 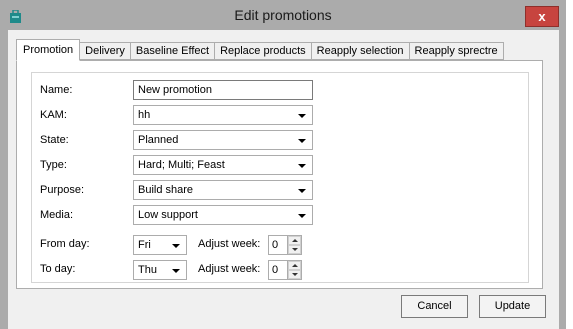 I want to click on state-value: Planned, so click(x=158, y=140).